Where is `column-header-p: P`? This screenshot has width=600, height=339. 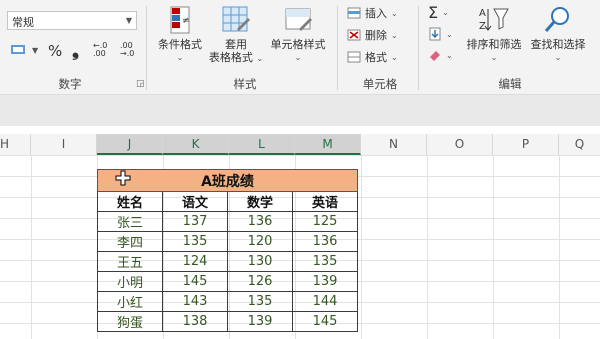
column-header-p: P is located at coordinates (526, 144).